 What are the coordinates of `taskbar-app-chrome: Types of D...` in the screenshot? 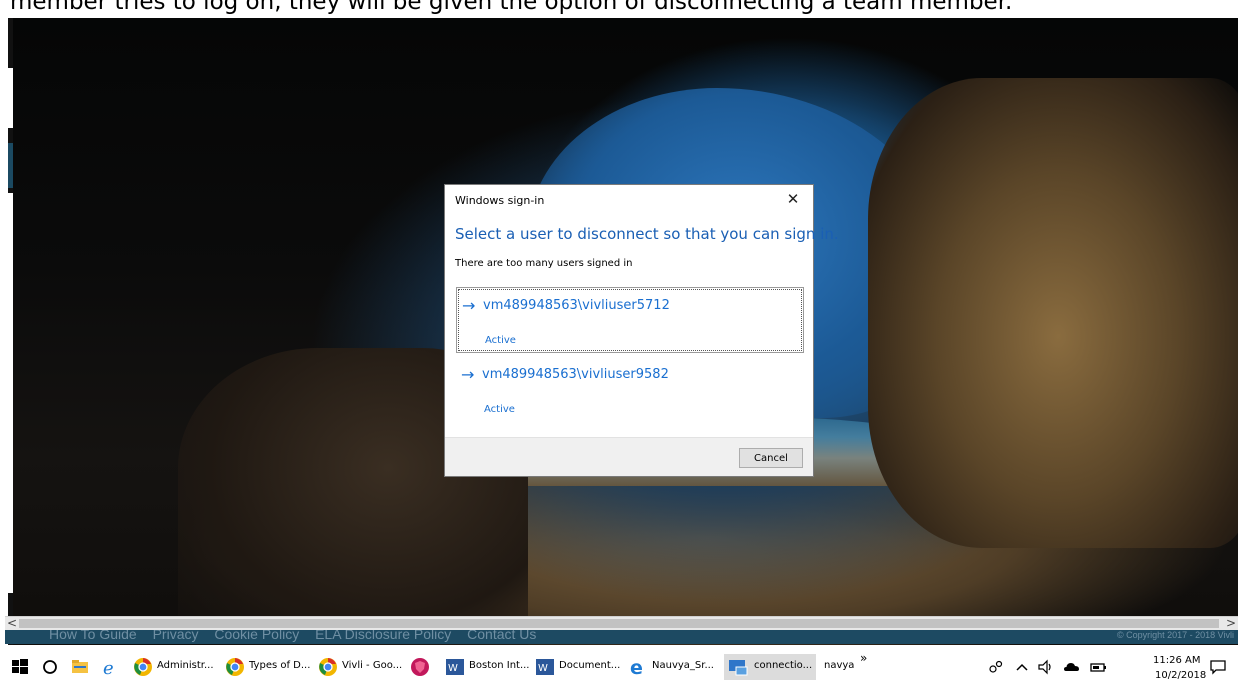 It's located at (268, 667).